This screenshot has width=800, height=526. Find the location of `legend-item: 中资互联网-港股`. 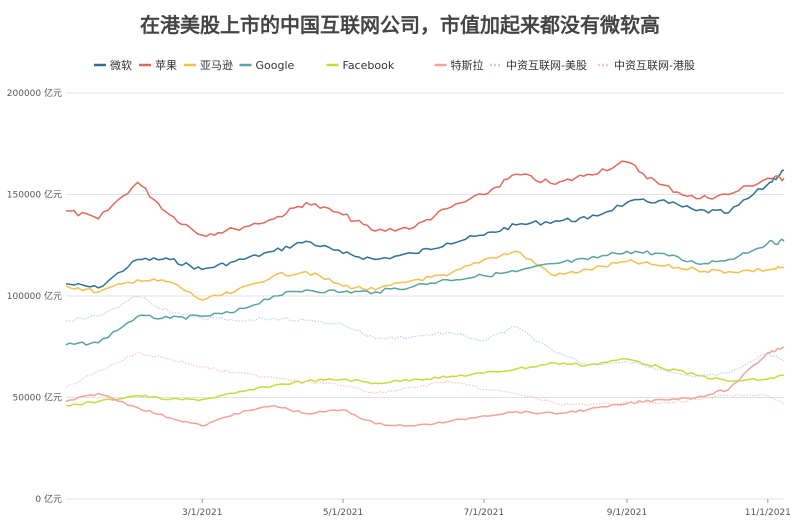

legend-item: 中资互联网-港股 is located at coordinates (646, 65).